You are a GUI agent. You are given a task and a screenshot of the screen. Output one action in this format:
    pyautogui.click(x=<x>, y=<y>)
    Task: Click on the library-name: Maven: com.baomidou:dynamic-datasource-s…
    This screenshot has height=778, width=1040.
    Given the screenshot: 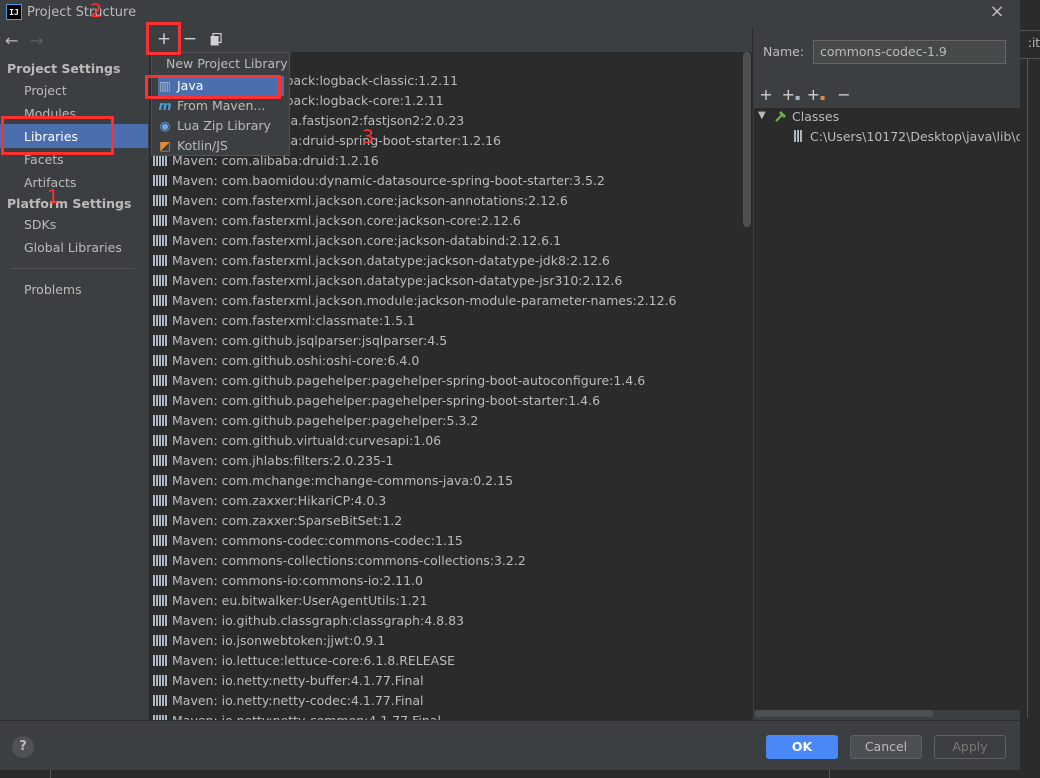 What is the action you would take?
    pyautogui.click(x=388, y=180)
    